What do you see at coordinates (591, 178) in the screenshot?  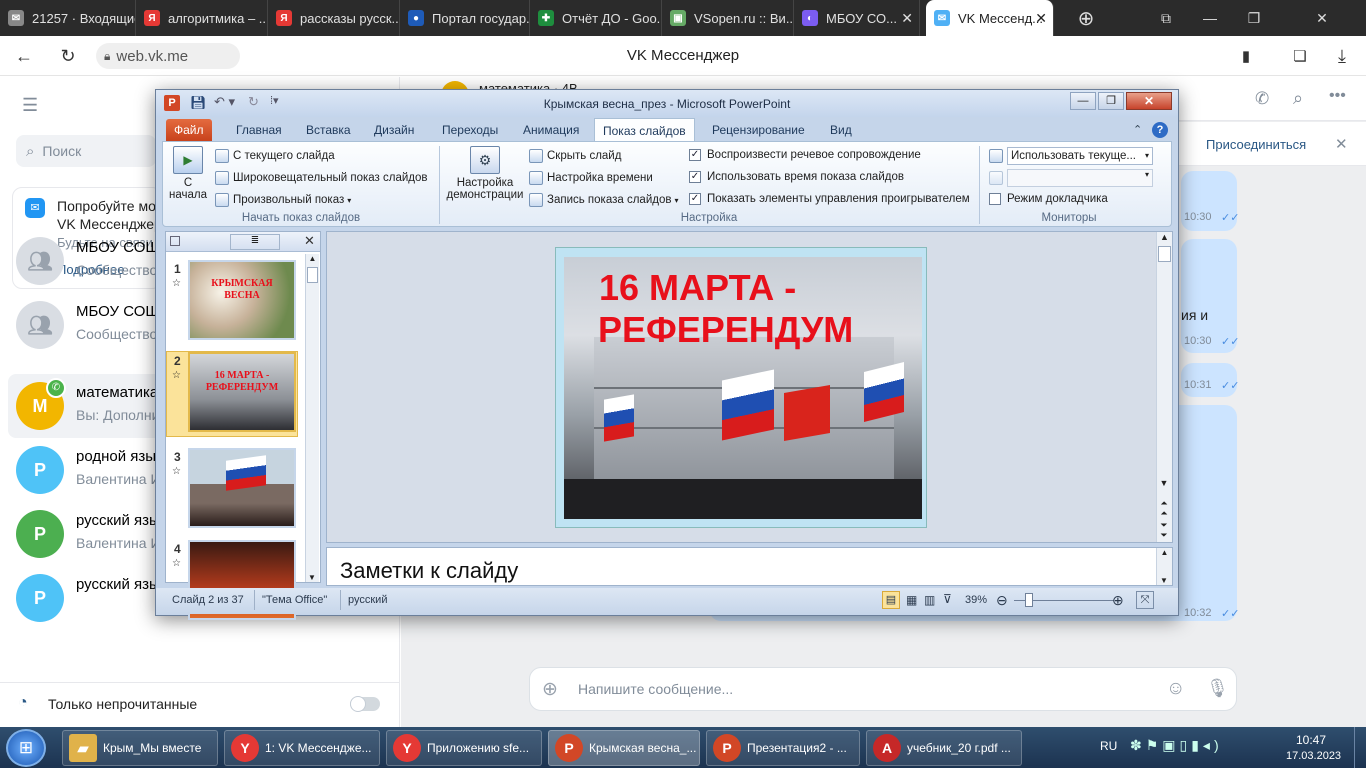 I see `rehearse-timings-button: Настройка времени` at bounding box center [591, 178].